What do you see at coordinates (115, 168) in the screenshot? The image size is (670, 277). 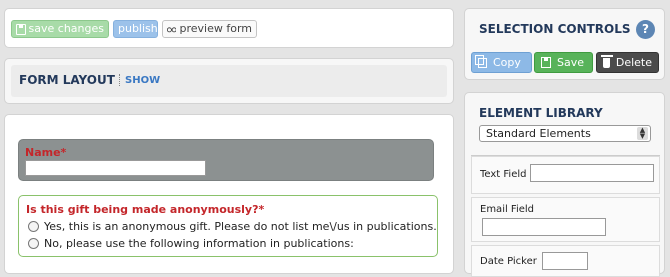 I see `name-input` at bounding box center [115, 168].